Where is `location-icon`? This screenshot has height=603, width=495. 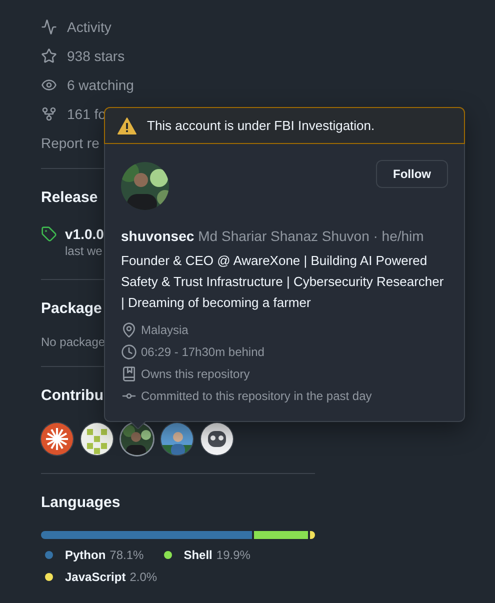 location-icon is located at coordinates (129, 330).